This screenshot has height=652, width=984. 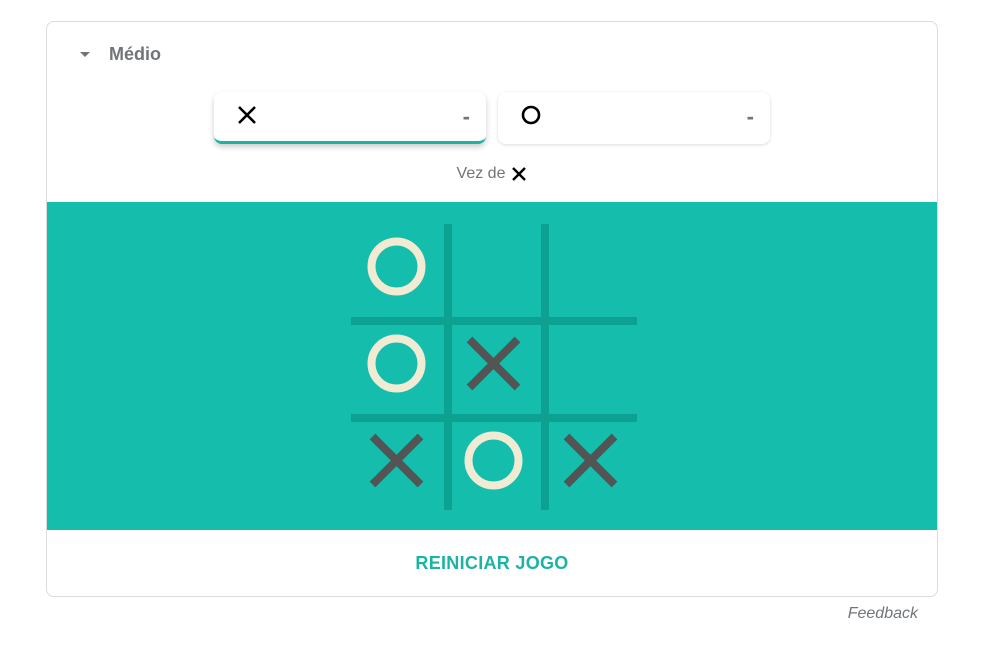 What do you see at coordinates (519, 174) in the screenshot?
I see `turn-x-icon` at bounding box center [519, 174].